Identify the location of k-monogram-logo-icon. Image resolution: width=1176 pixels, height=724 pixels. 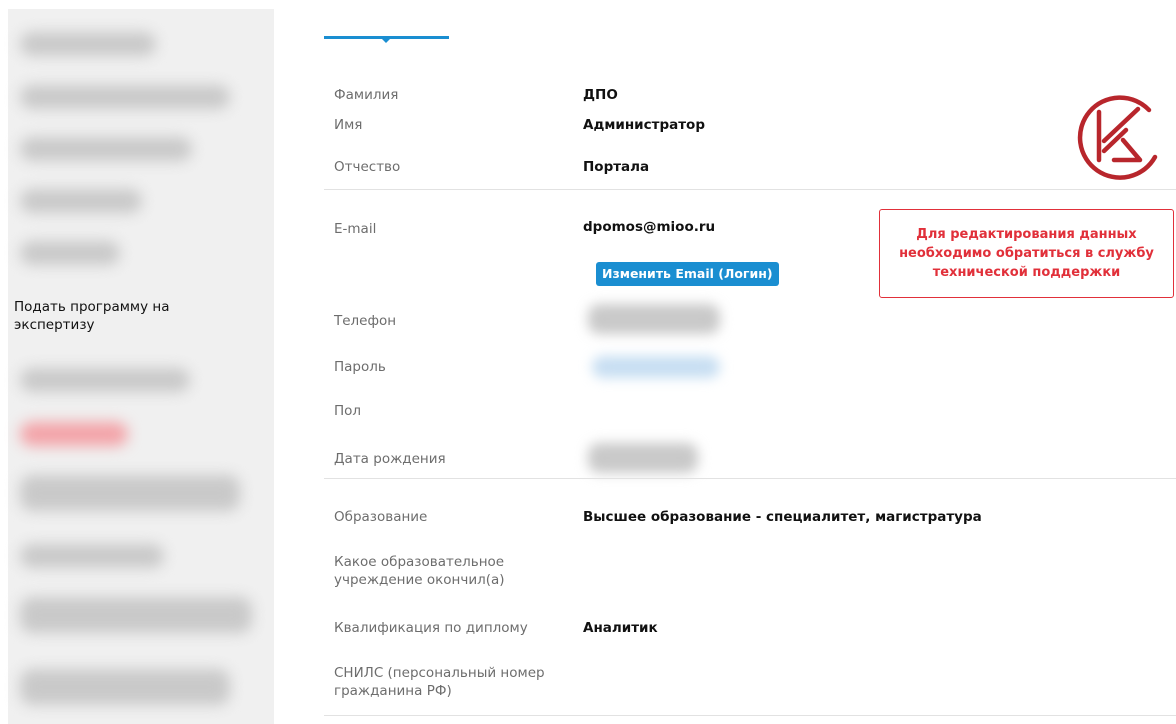
(1117, 137).